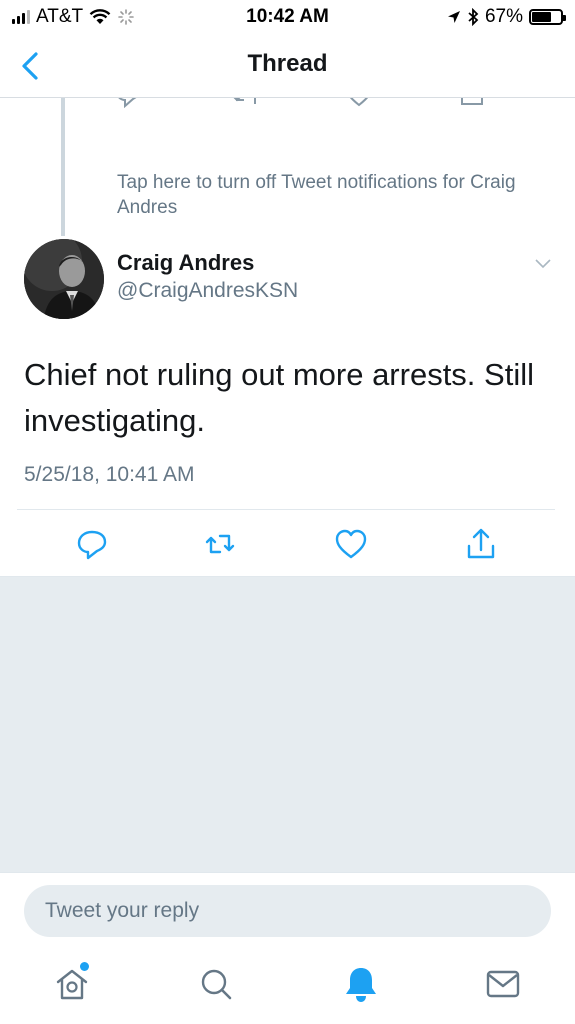 The width and height of the screenshot is (575, 1024). What do you see at coordinates (92, 544) in the screenshot?
I see `reply-icon` at bounding box center [92, 544].